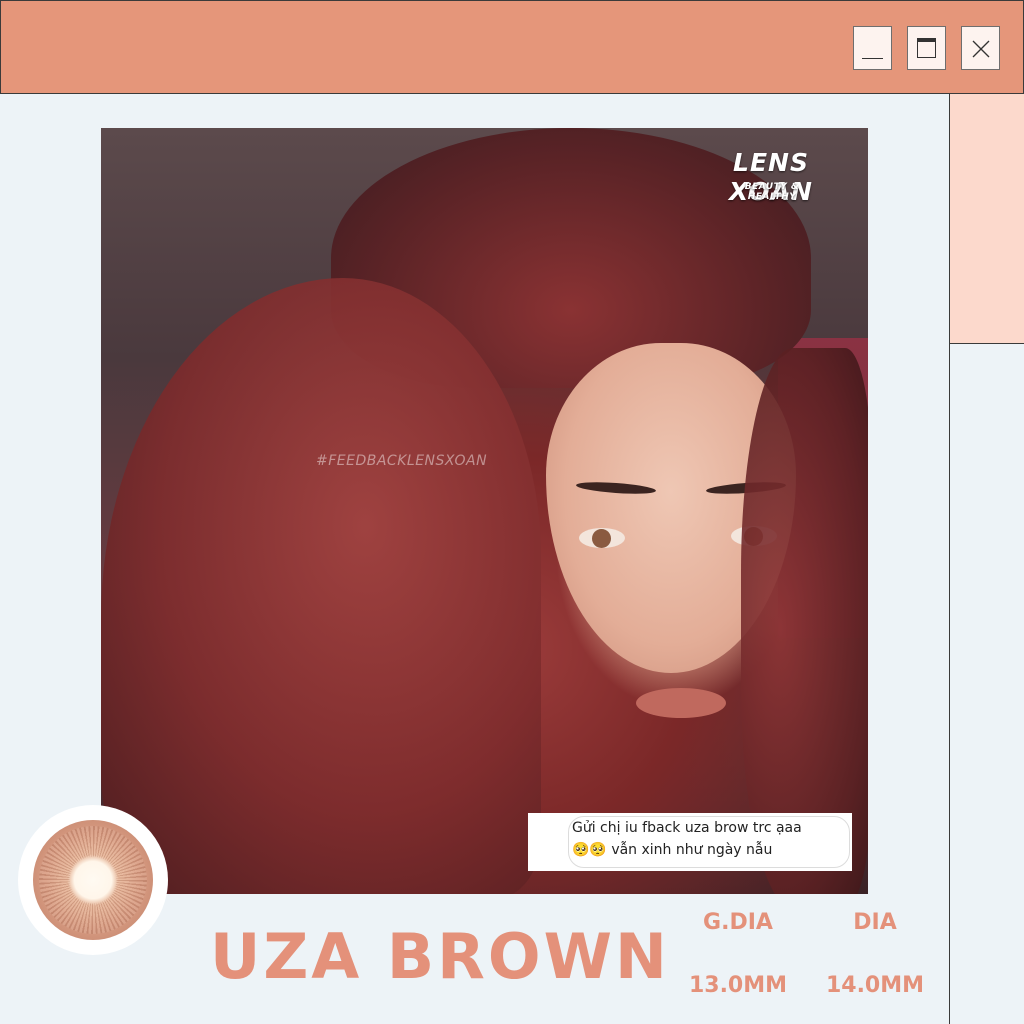 The image size is (1024, 1024). I want to click on side-panel, so click(986, 219).